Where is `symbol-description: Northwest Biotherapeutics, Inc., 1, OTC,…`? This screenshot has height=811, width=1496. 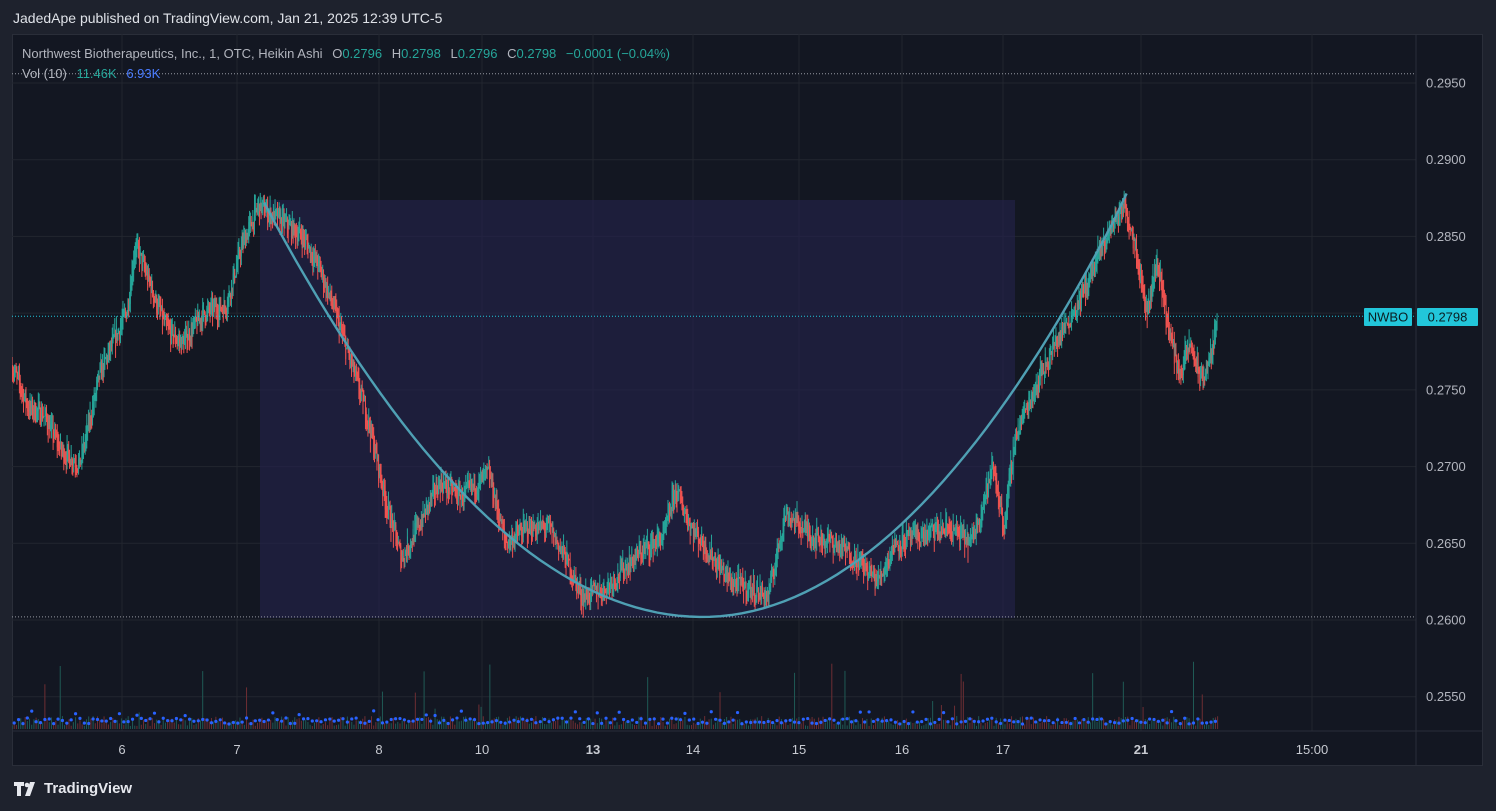 symbol-description: Northwest Biotherapeutics, Inc., 1, OTC,… is located at coordinates (172, 53).